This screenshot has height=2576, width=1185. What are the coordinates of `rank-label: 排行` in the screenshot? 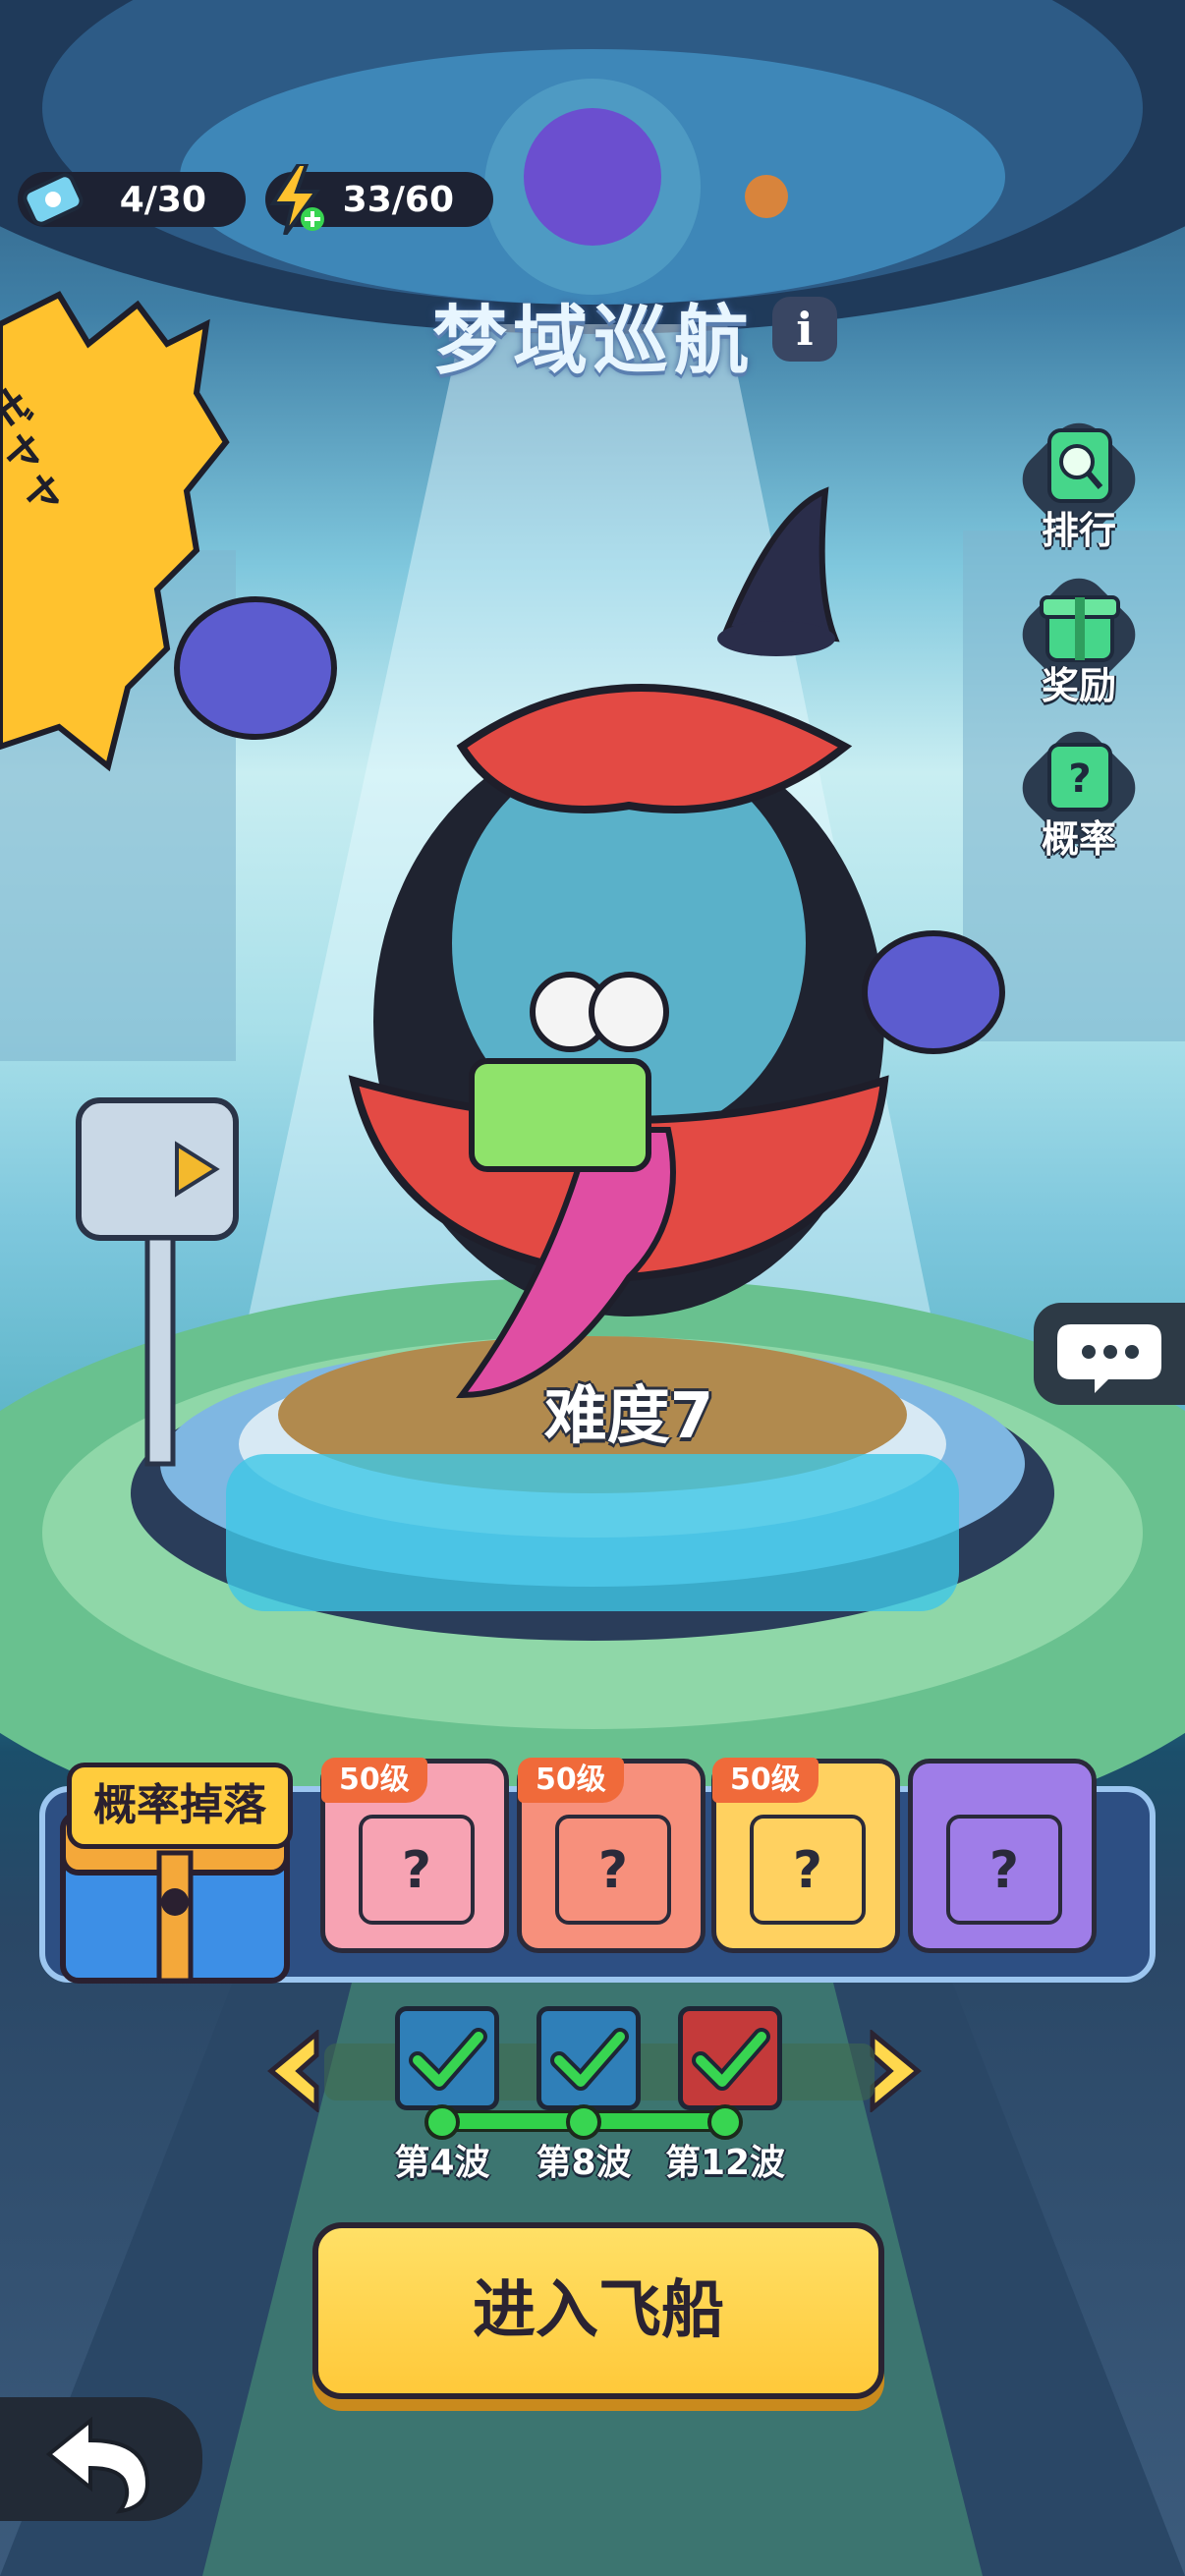 It's located at (1079, 530).